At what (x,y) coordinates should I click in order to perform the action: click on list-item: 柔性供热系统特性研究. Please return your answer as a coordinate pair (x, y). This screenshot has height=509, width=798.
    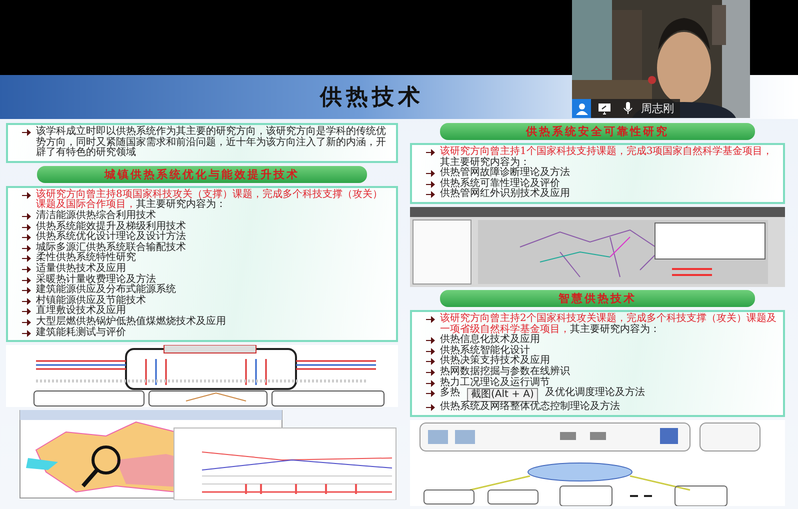
    Looking at the image, I should click on (86, 258).